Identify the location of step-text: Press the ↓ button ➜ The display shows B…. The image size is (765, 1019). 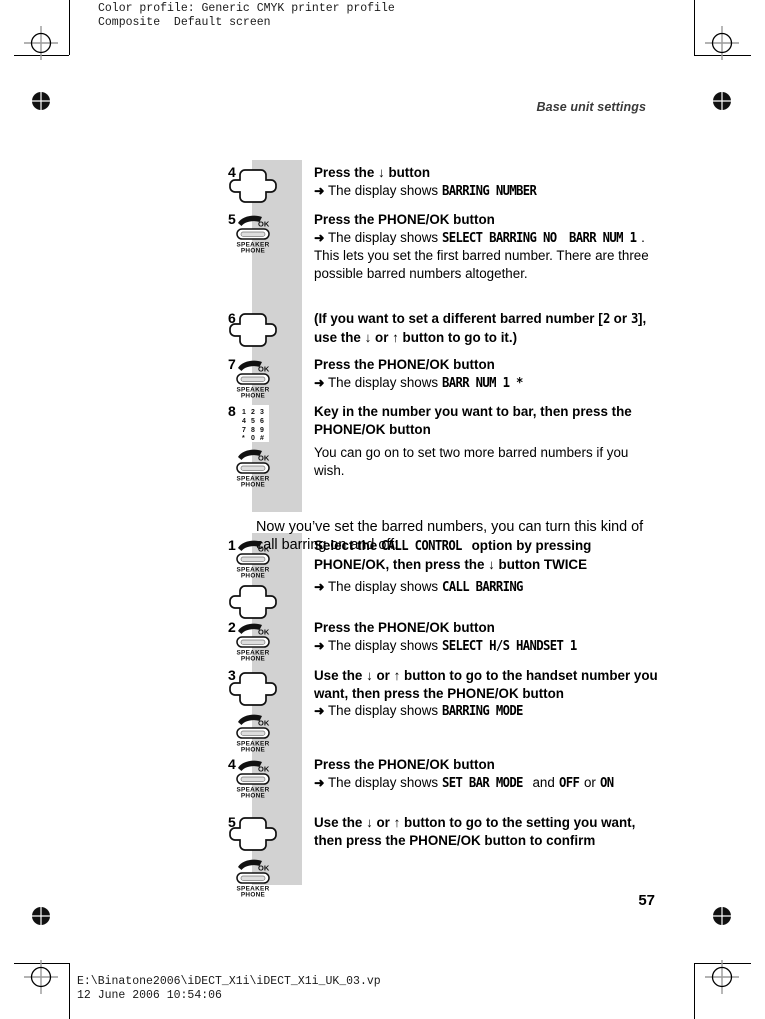
(486, 182).